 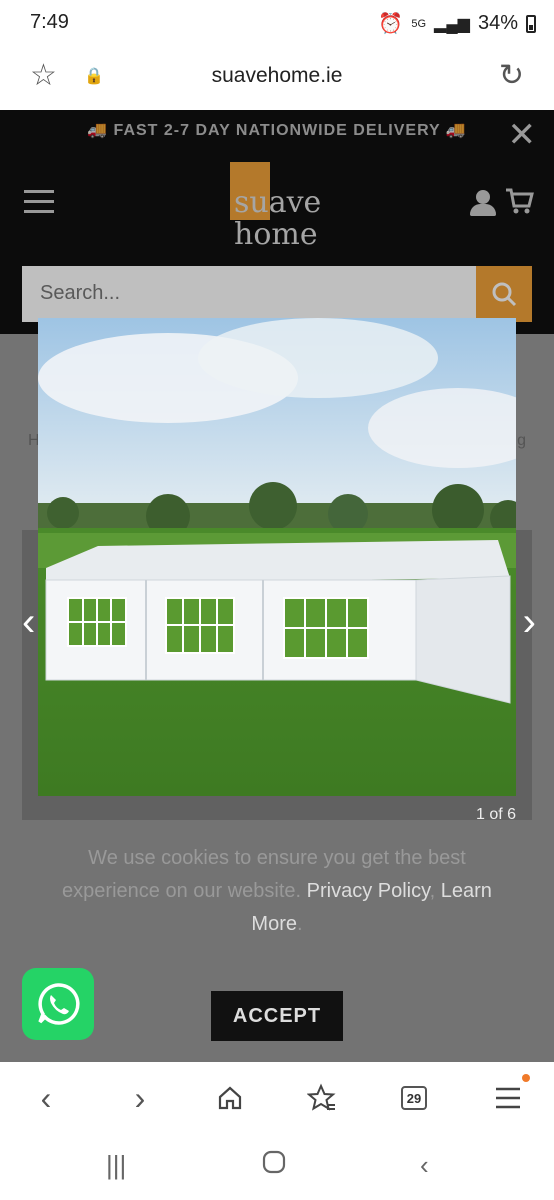 What do you see at coordinates (277, 130) in the screenshot?
I see `announcement-bar: 🚚 FAST 2-7 DAY NATIONWIDE DELIVERY 🚚` at bounding box center [277, 130].